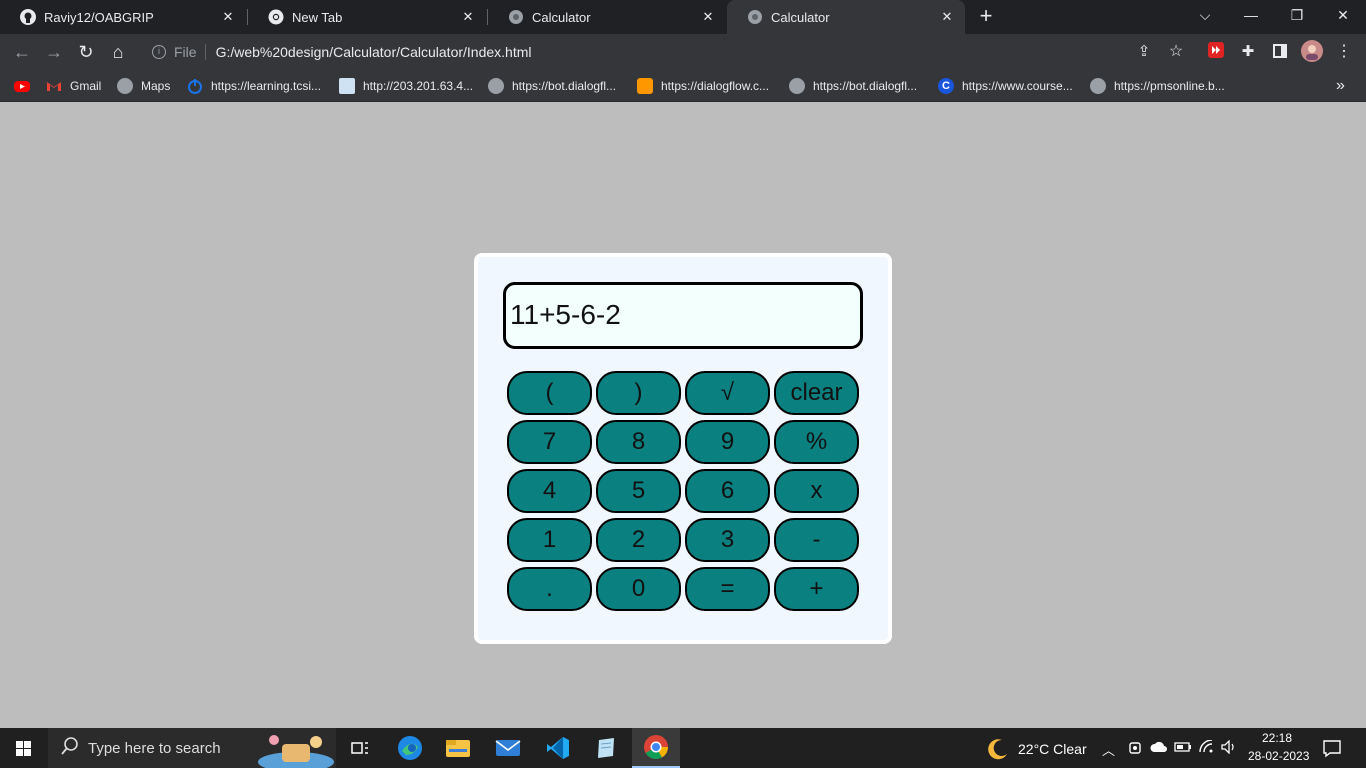 The image size is (1366, 768). What do you see at coordinates (727, 589) in the screenshot?
I see `key-equals: =` at bounding box center [727, 589].